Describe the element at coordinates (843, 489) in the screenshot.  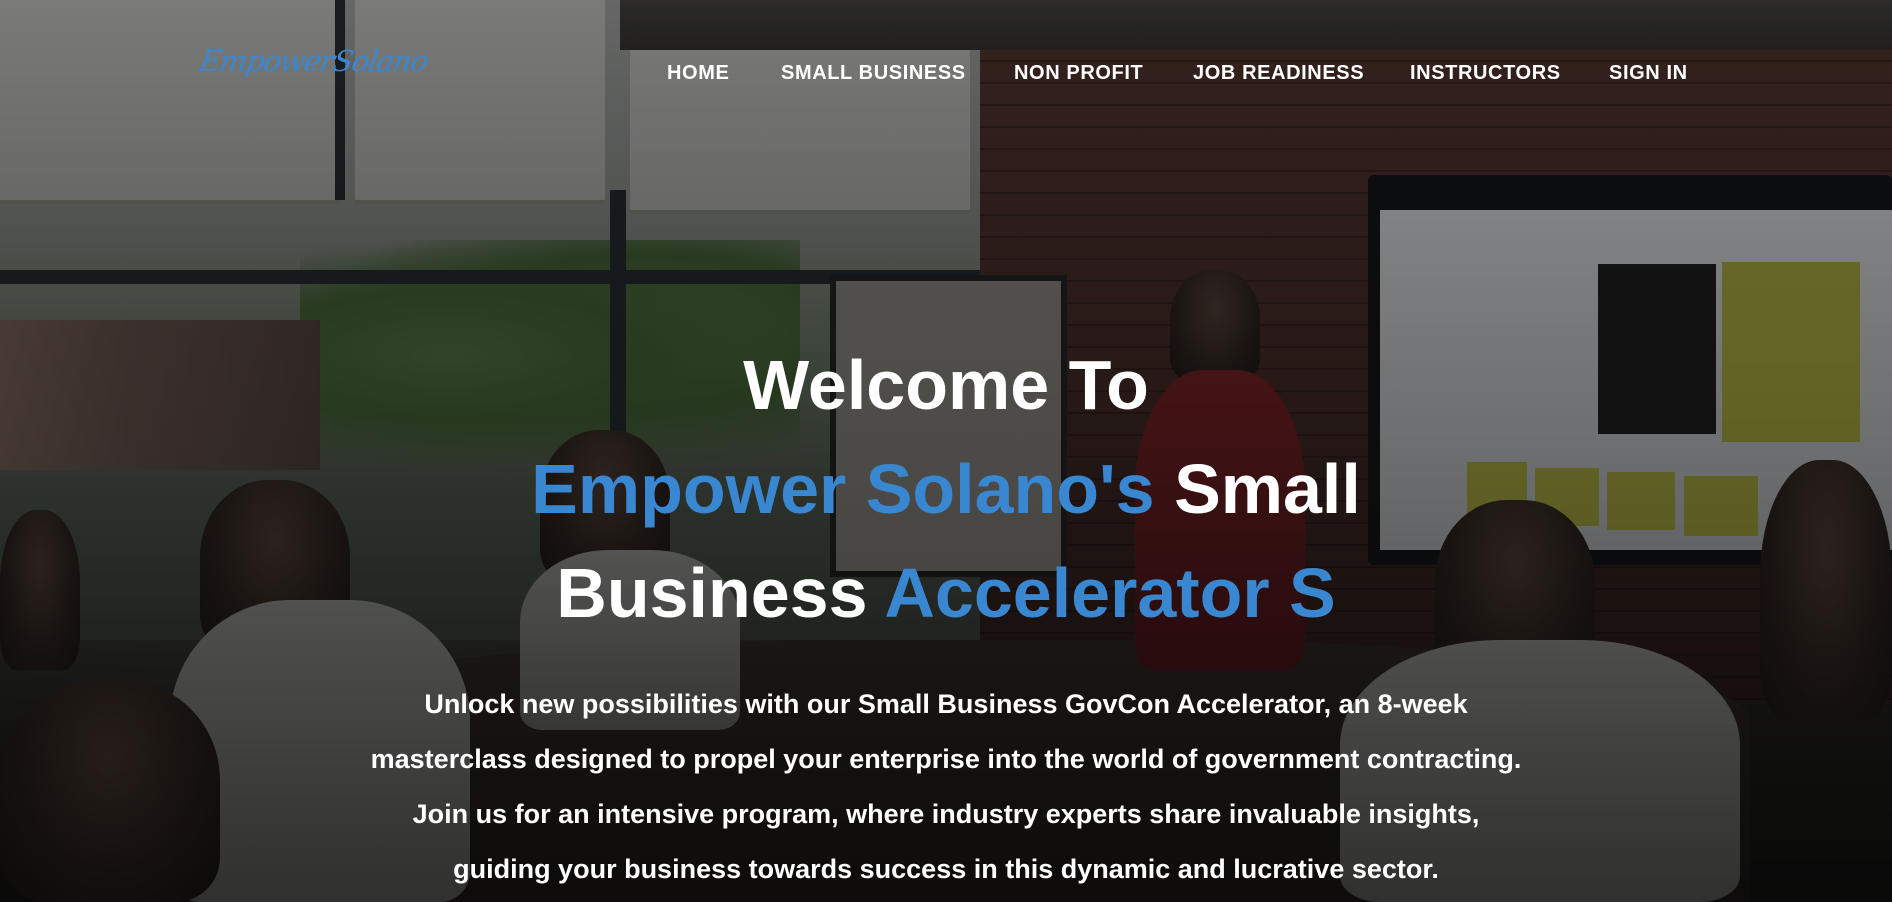
I see `hero-brand-name: Empower Solano's` at that location.